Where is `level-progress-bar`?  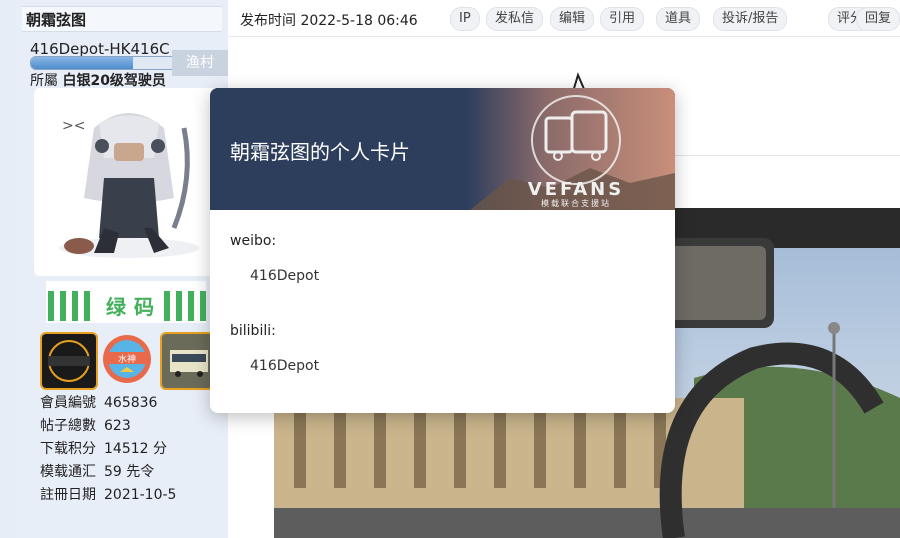
level-progress-bar is located at coordinates (111, 63).